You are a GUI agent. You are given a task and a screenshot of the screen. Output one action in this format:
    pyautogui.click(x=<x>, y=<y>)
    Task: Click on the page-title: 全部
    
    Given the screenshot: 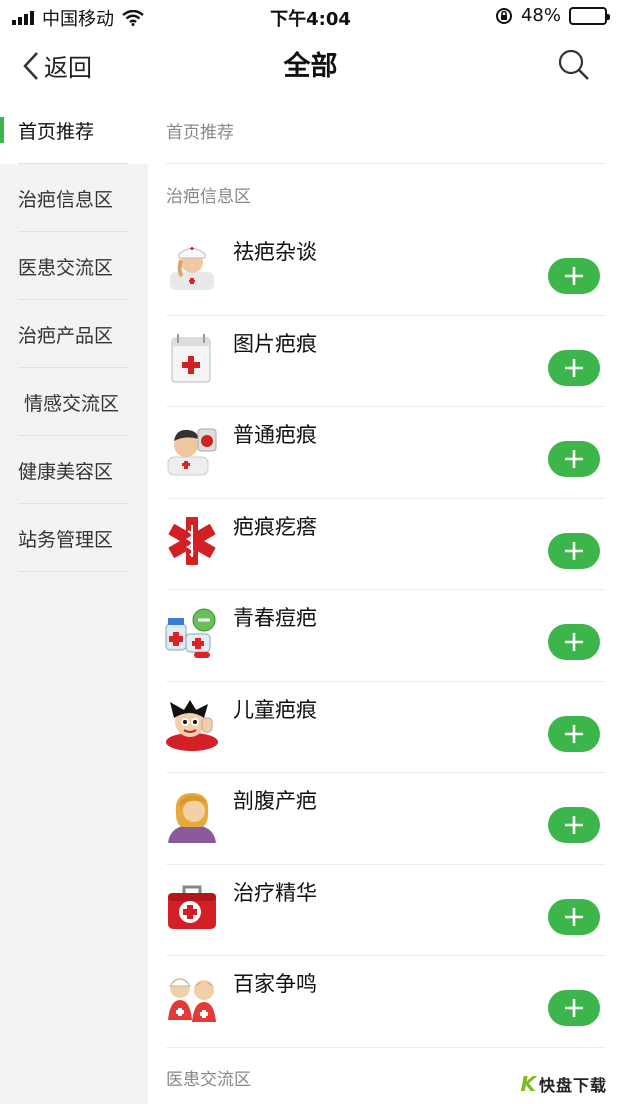 What is the action you would take?
    pyautogui.click(x=310, y=66)
    